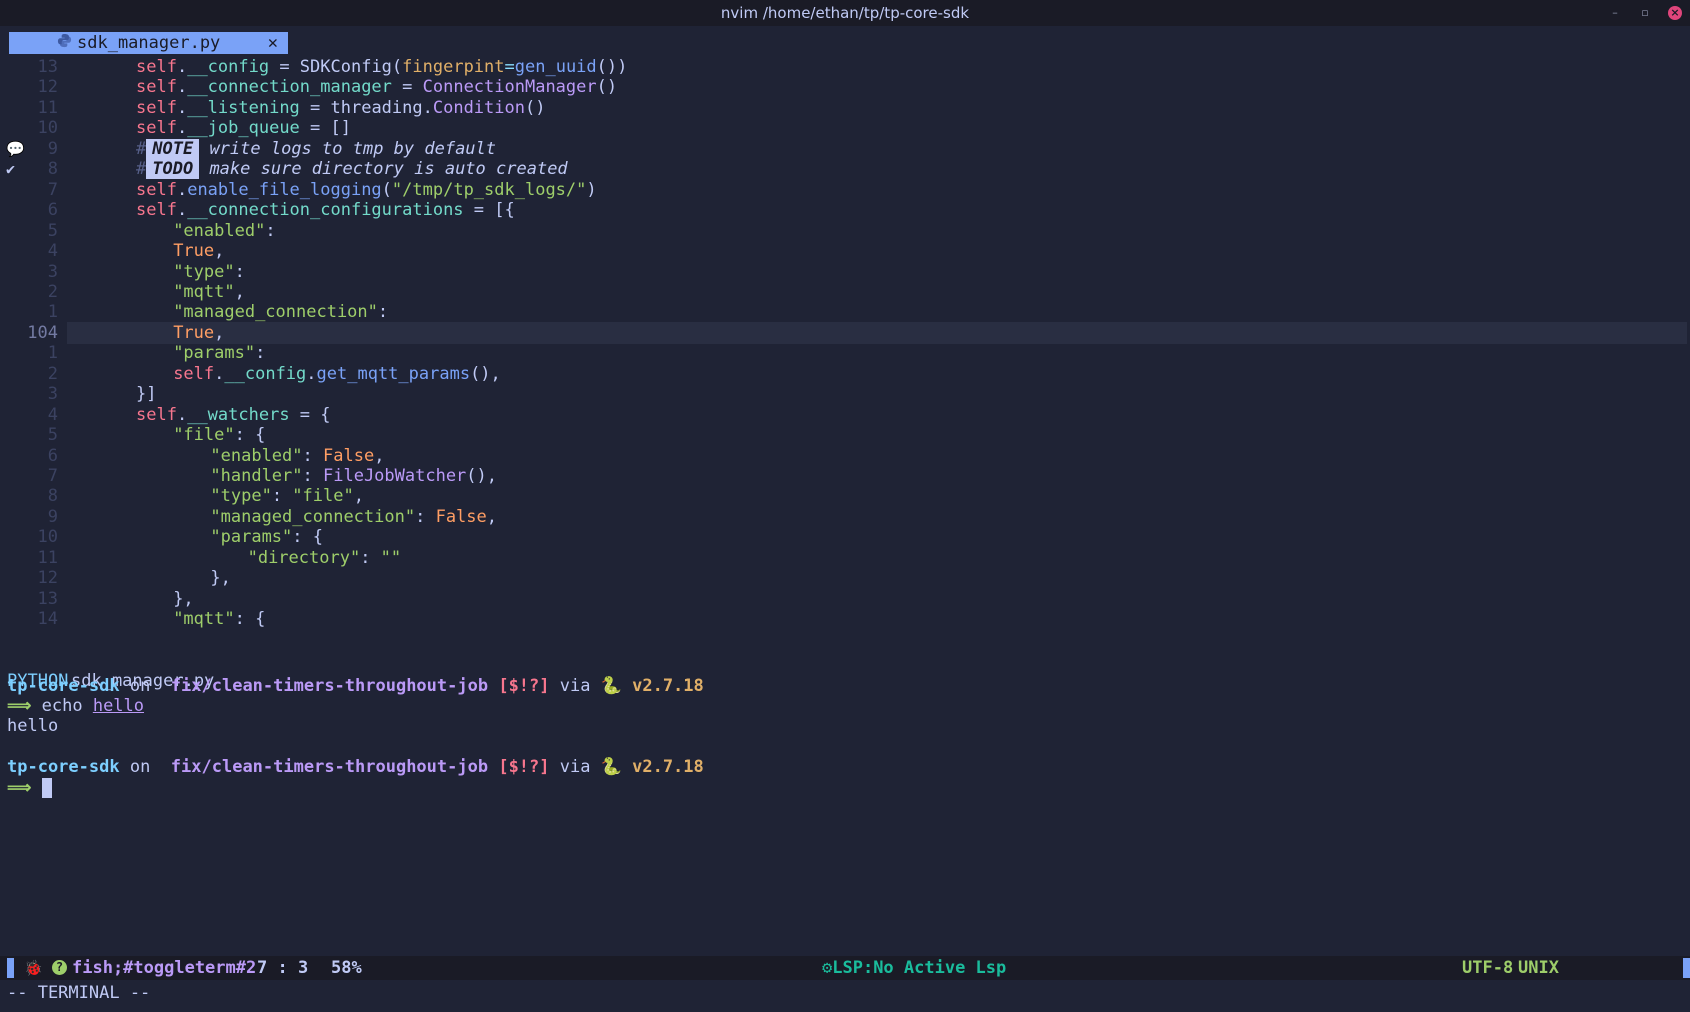  I want to click on scroll-percent: 58%, so click(346, 968).